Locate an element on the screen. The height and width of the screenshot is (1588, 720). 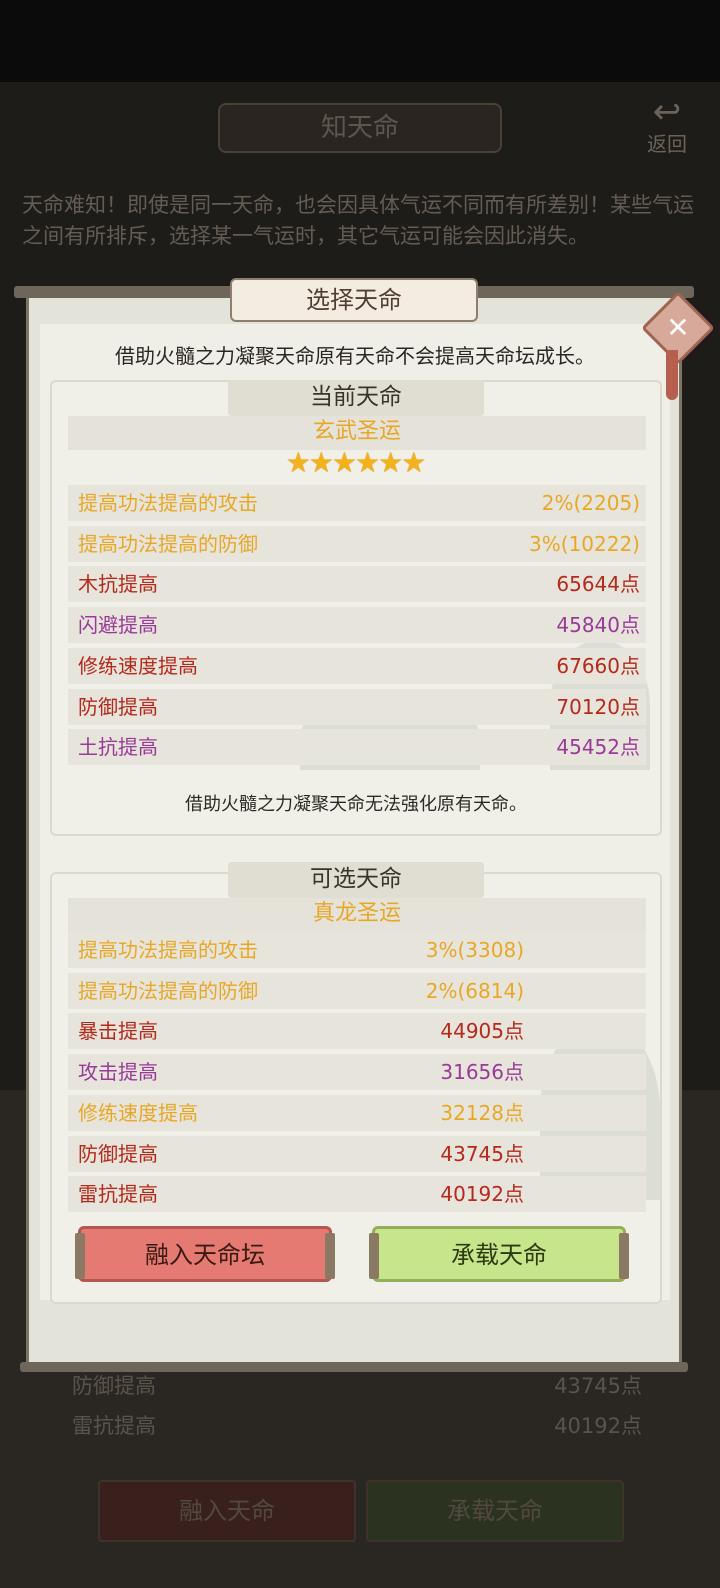
current-destiny-footnote: 借助火髓之力凝聚天命无法强化原有天命。 is located at coordinates (356, 804).